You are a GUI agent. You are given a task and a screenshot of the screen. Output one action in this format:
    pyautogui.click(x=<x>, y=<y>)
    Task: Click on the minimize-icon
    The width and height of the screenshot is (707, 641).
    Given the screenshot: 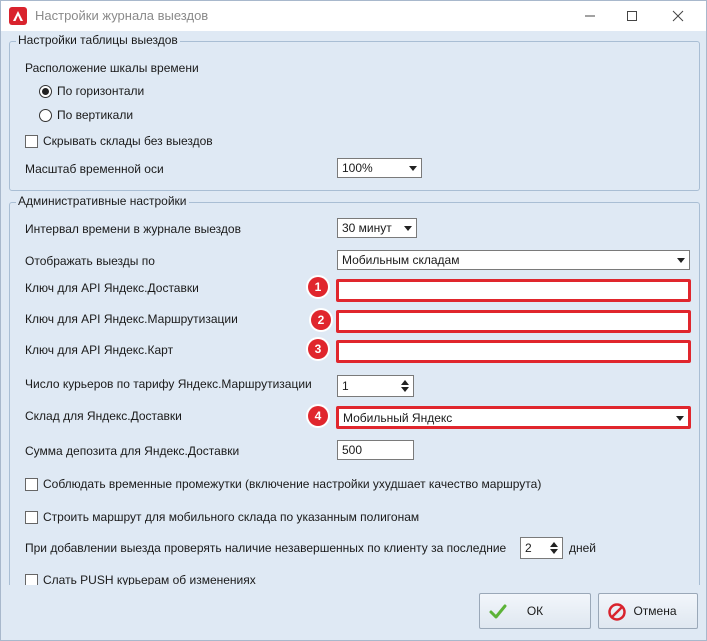 What is the action you would take?
    pyautogui.click(x=590, y=16)
    